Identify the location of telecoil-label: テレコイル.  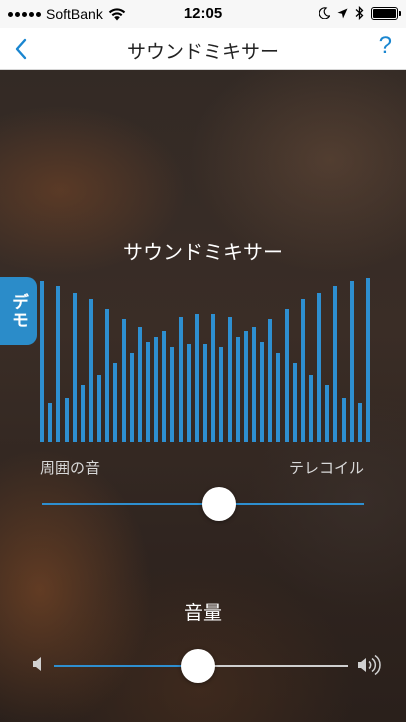
(326, 468).